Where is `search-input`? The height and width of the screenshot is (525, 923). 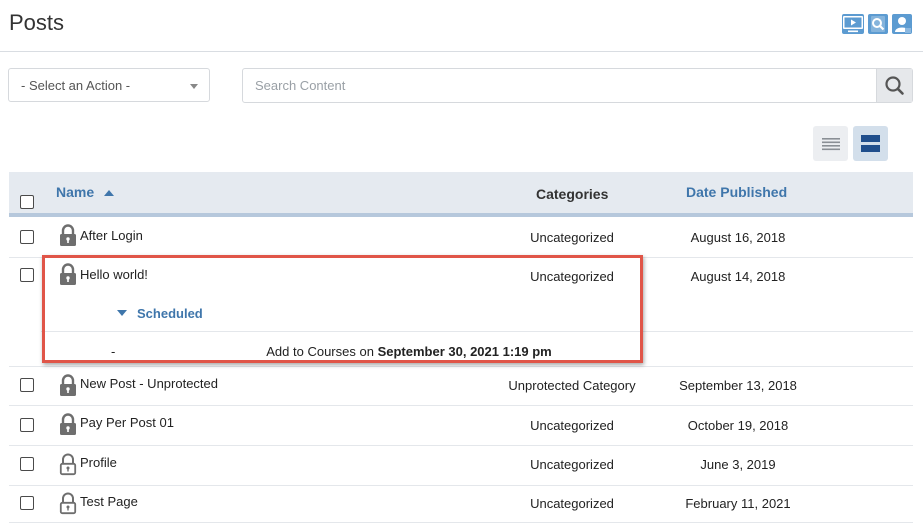 search-input is located at coordinates (560, 85).